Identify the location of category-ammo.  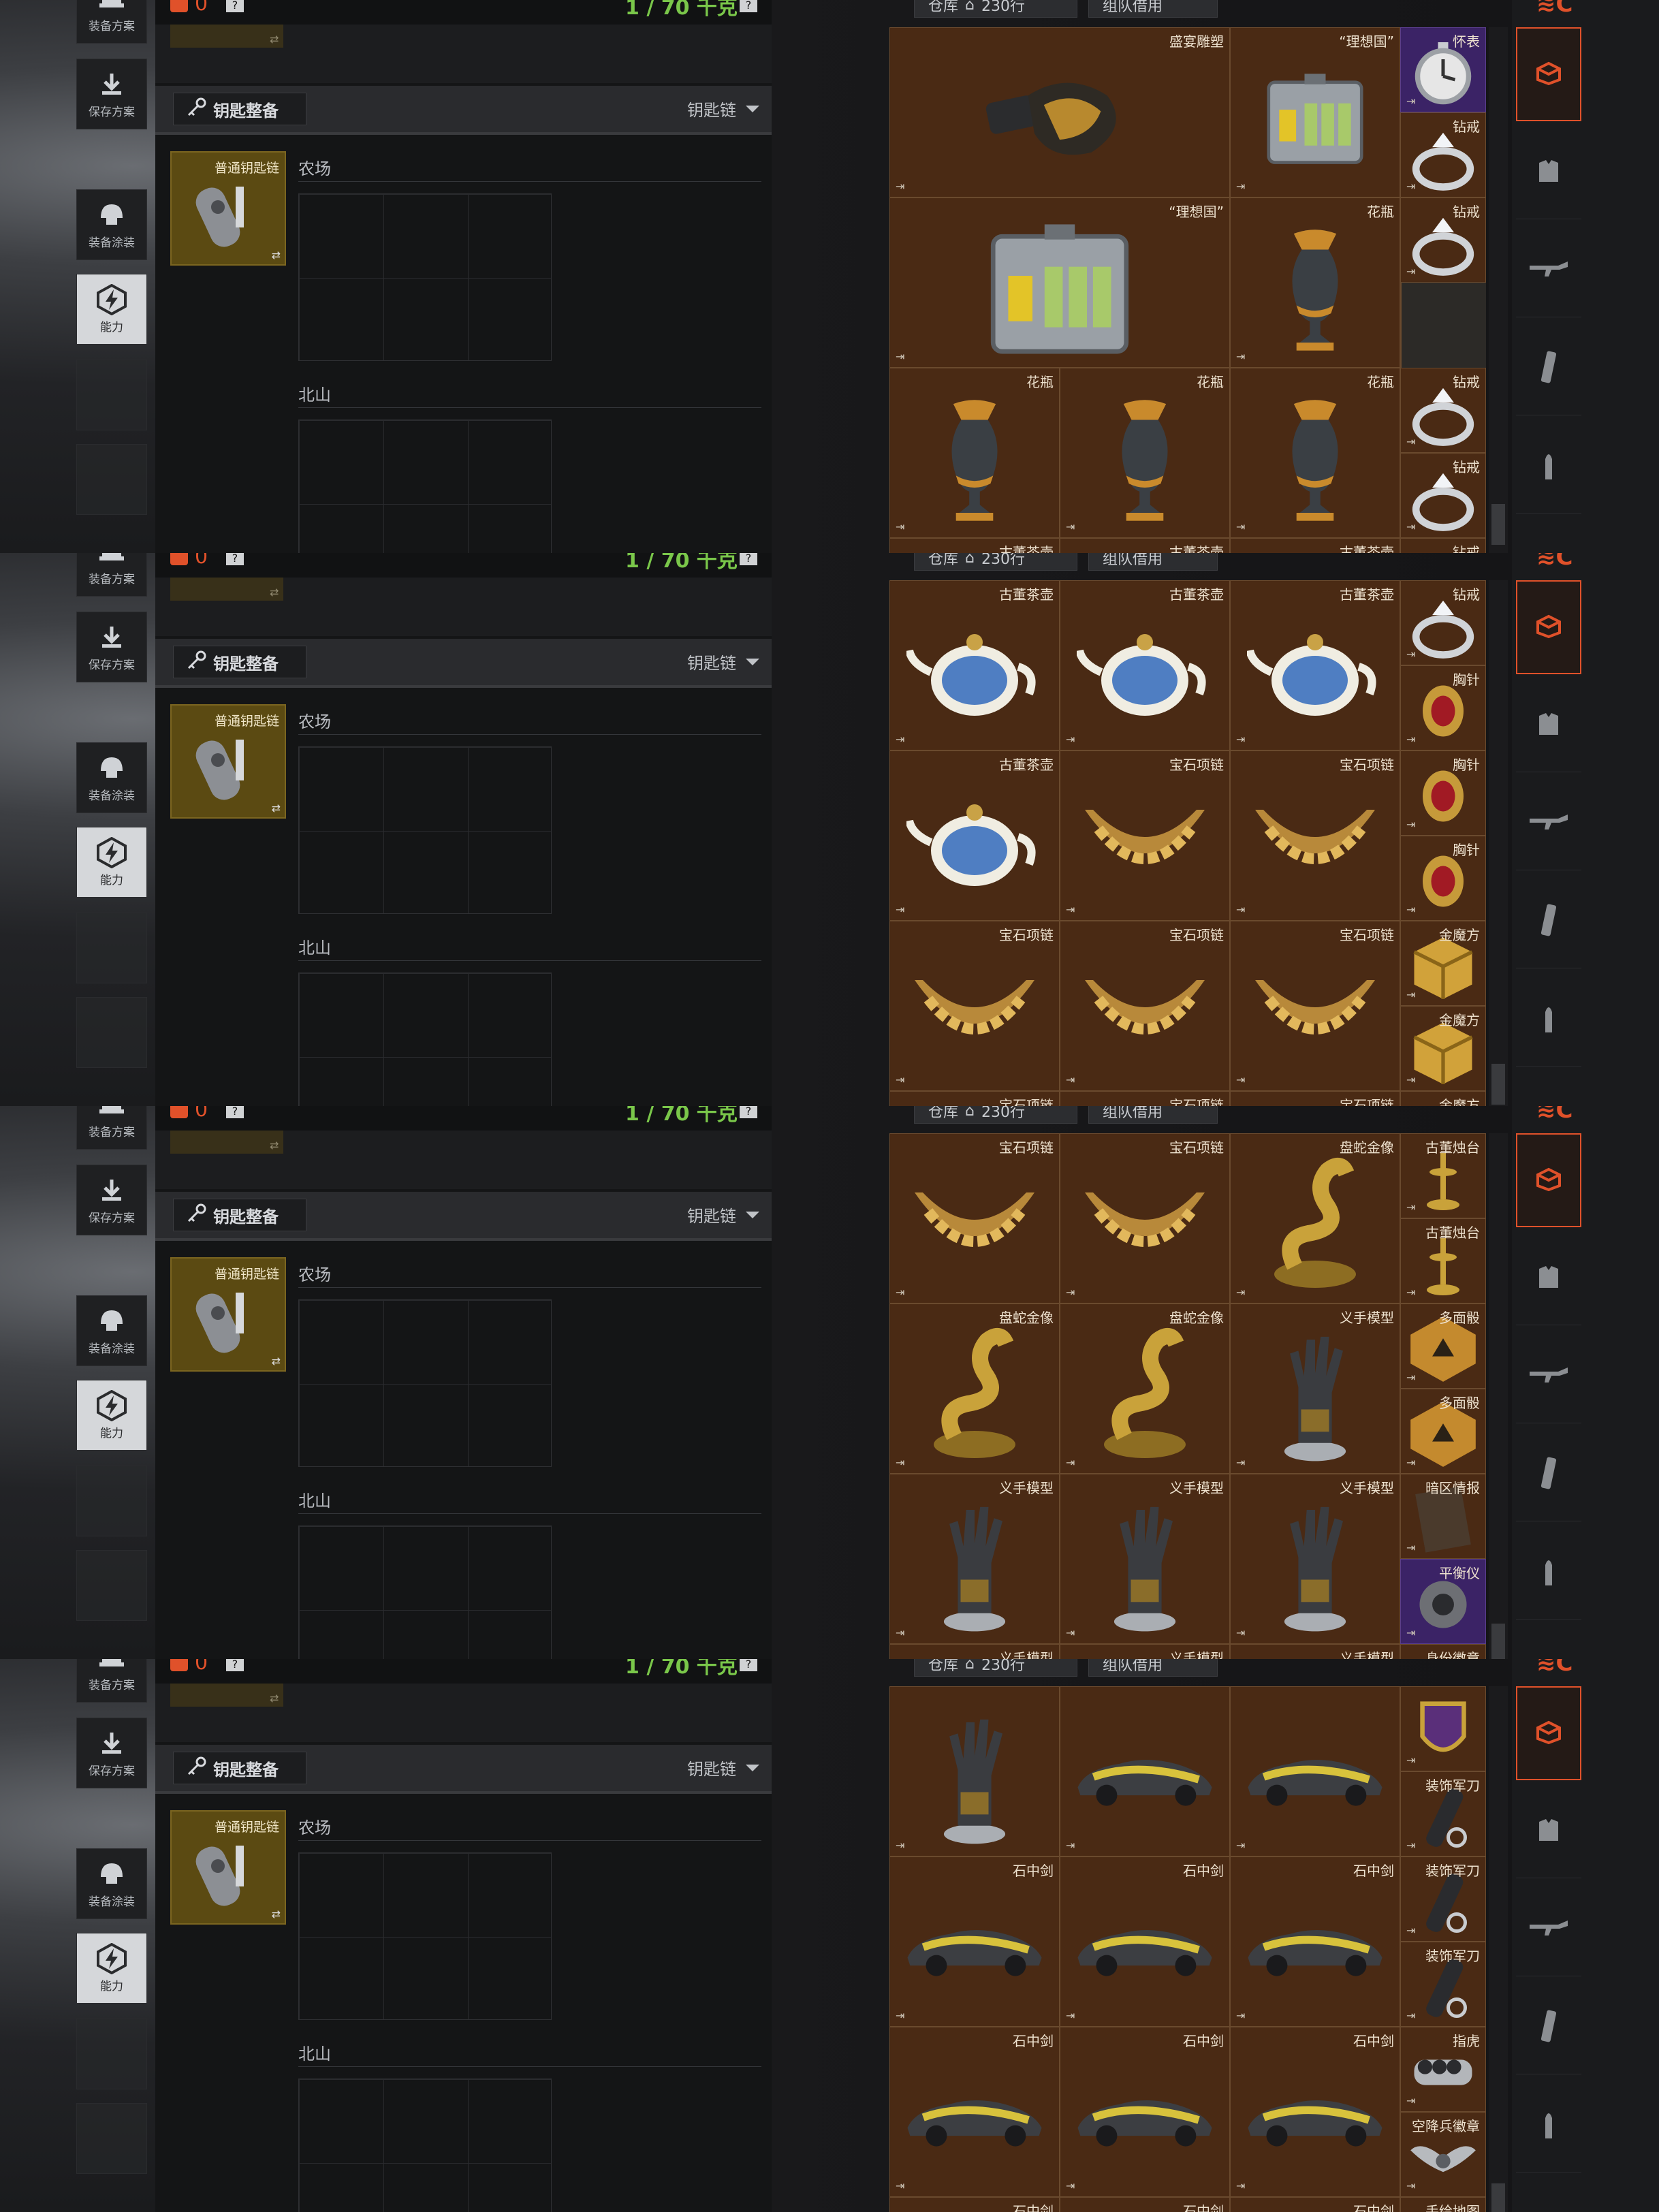
(1548, 1573).